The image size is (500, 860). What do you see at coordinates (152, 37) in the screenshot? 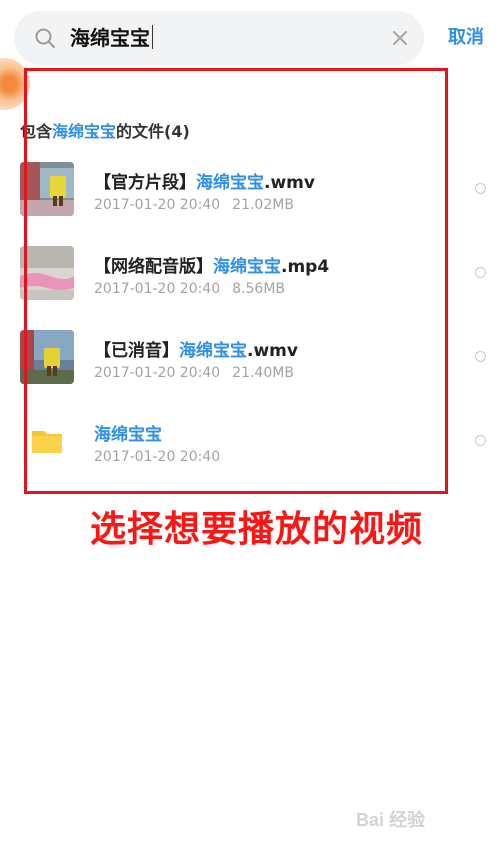
I see `text-caret` at bounding box center [152, 37].